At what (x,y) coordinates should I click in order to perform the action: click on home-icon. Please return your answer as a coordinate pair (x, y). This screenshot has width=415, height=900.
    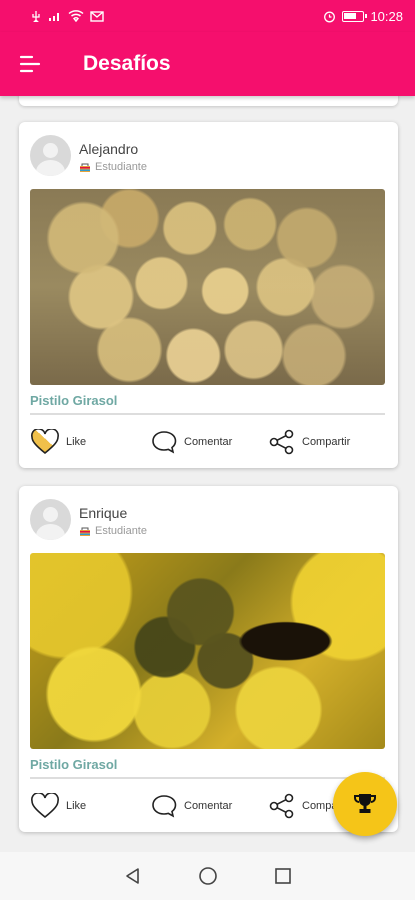
    Looking at the image, I should click on (207, 876).